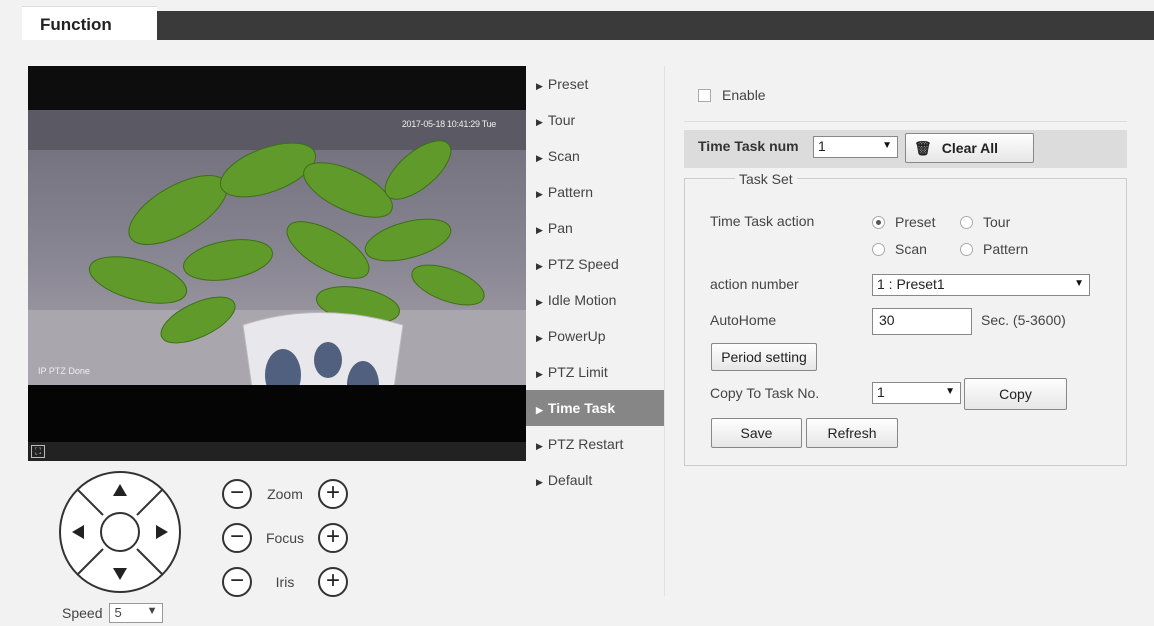  Describe the element at coordinates (118, 612) in the screenshot. I see `speed-value: 5` at that location.